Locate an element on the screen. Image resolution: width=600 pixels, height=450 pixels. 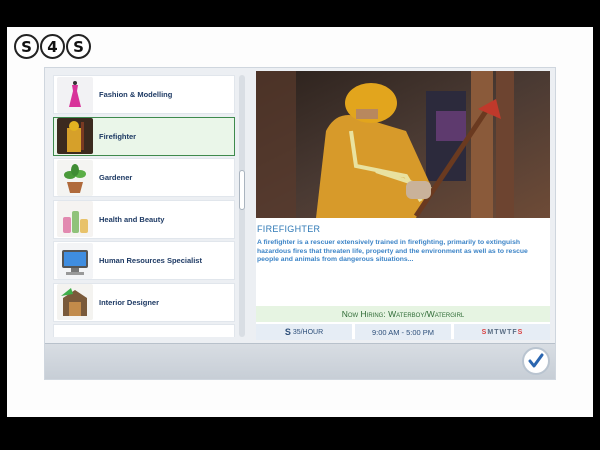
career-item-interior-designer: Interior Designer is located at coordinates (144, 302).